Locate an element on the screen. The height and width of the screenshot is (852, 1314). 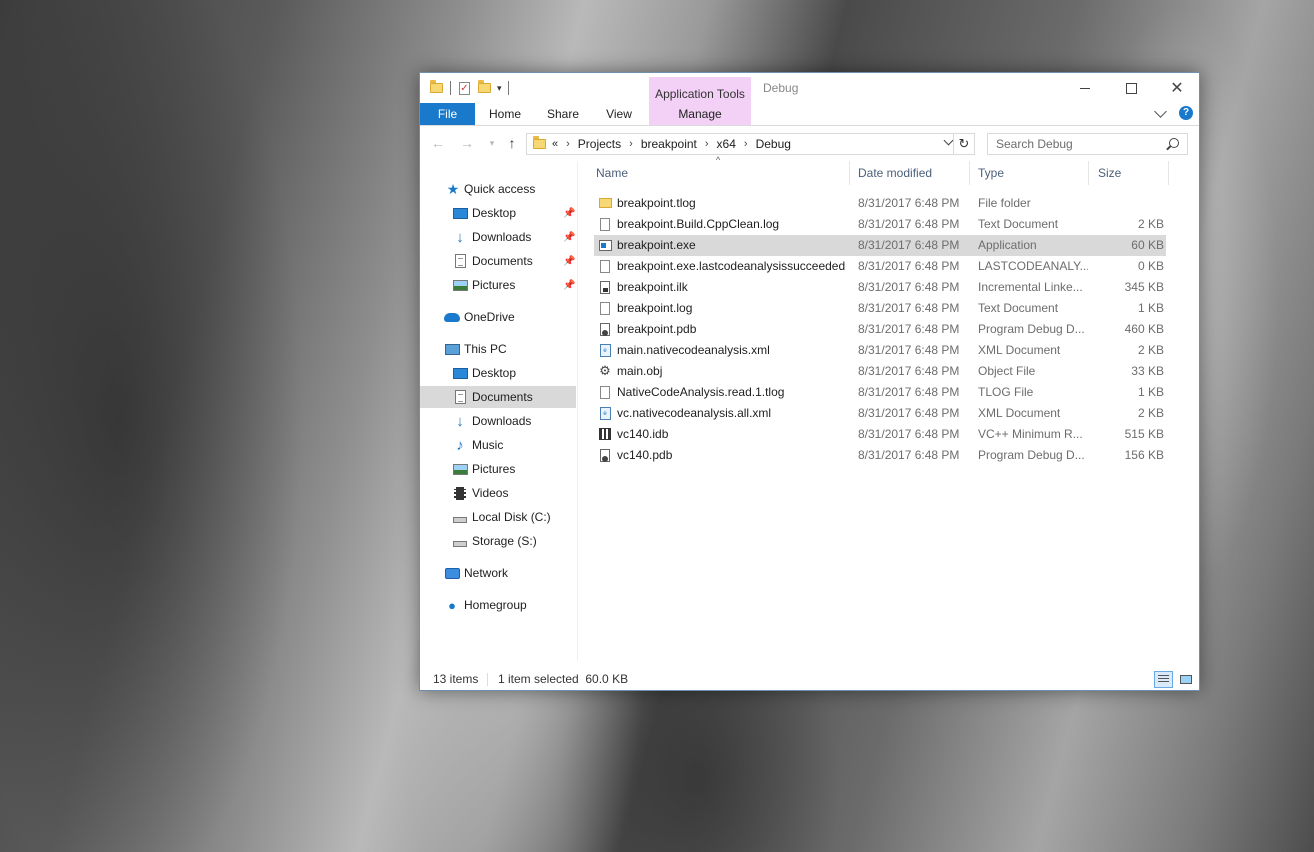
nav-music: ♪ Music is located at coordinates (498, 445).